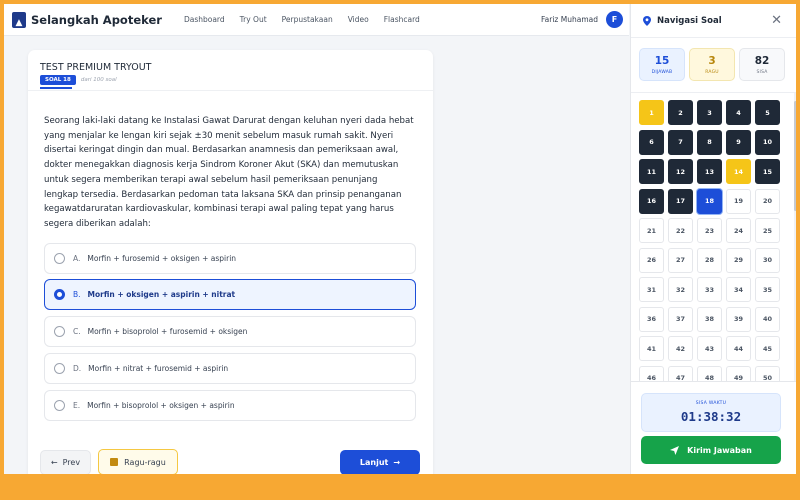  Describe the element at coordinates (680, 142) in the screenshot. I see `question-cell-7: 7` at that location.